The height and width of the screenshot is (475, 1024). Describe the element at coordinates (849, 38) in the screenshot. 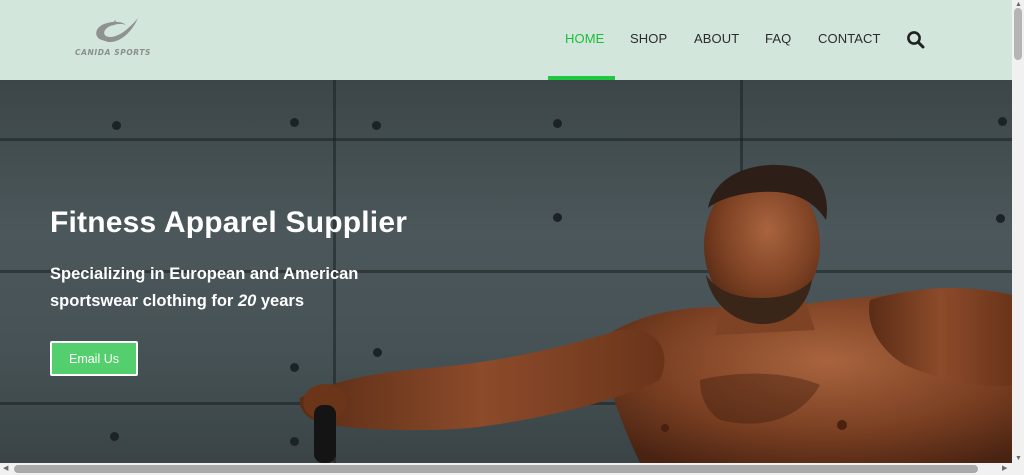

I see `nav-item-contact: CONTACT` at that location.